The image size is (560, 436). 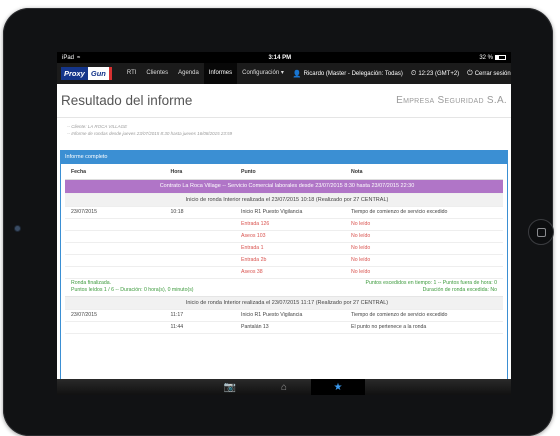 What do you see at coordinates (290, 248) in the screenshot?
I see `cell-punto: Entrada 1` at bounding box center [290, 248].